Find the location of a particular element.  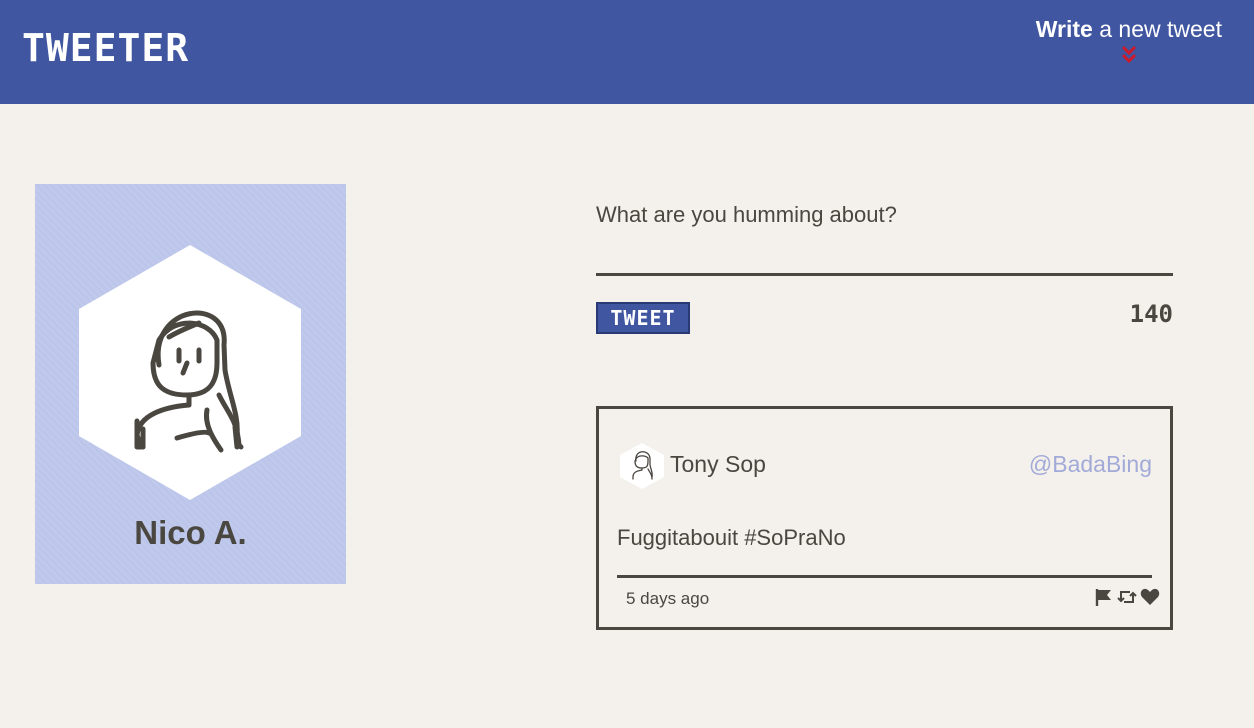

top-navbar: Tweeter Write a new tweet is located at coordinates (627, 52).